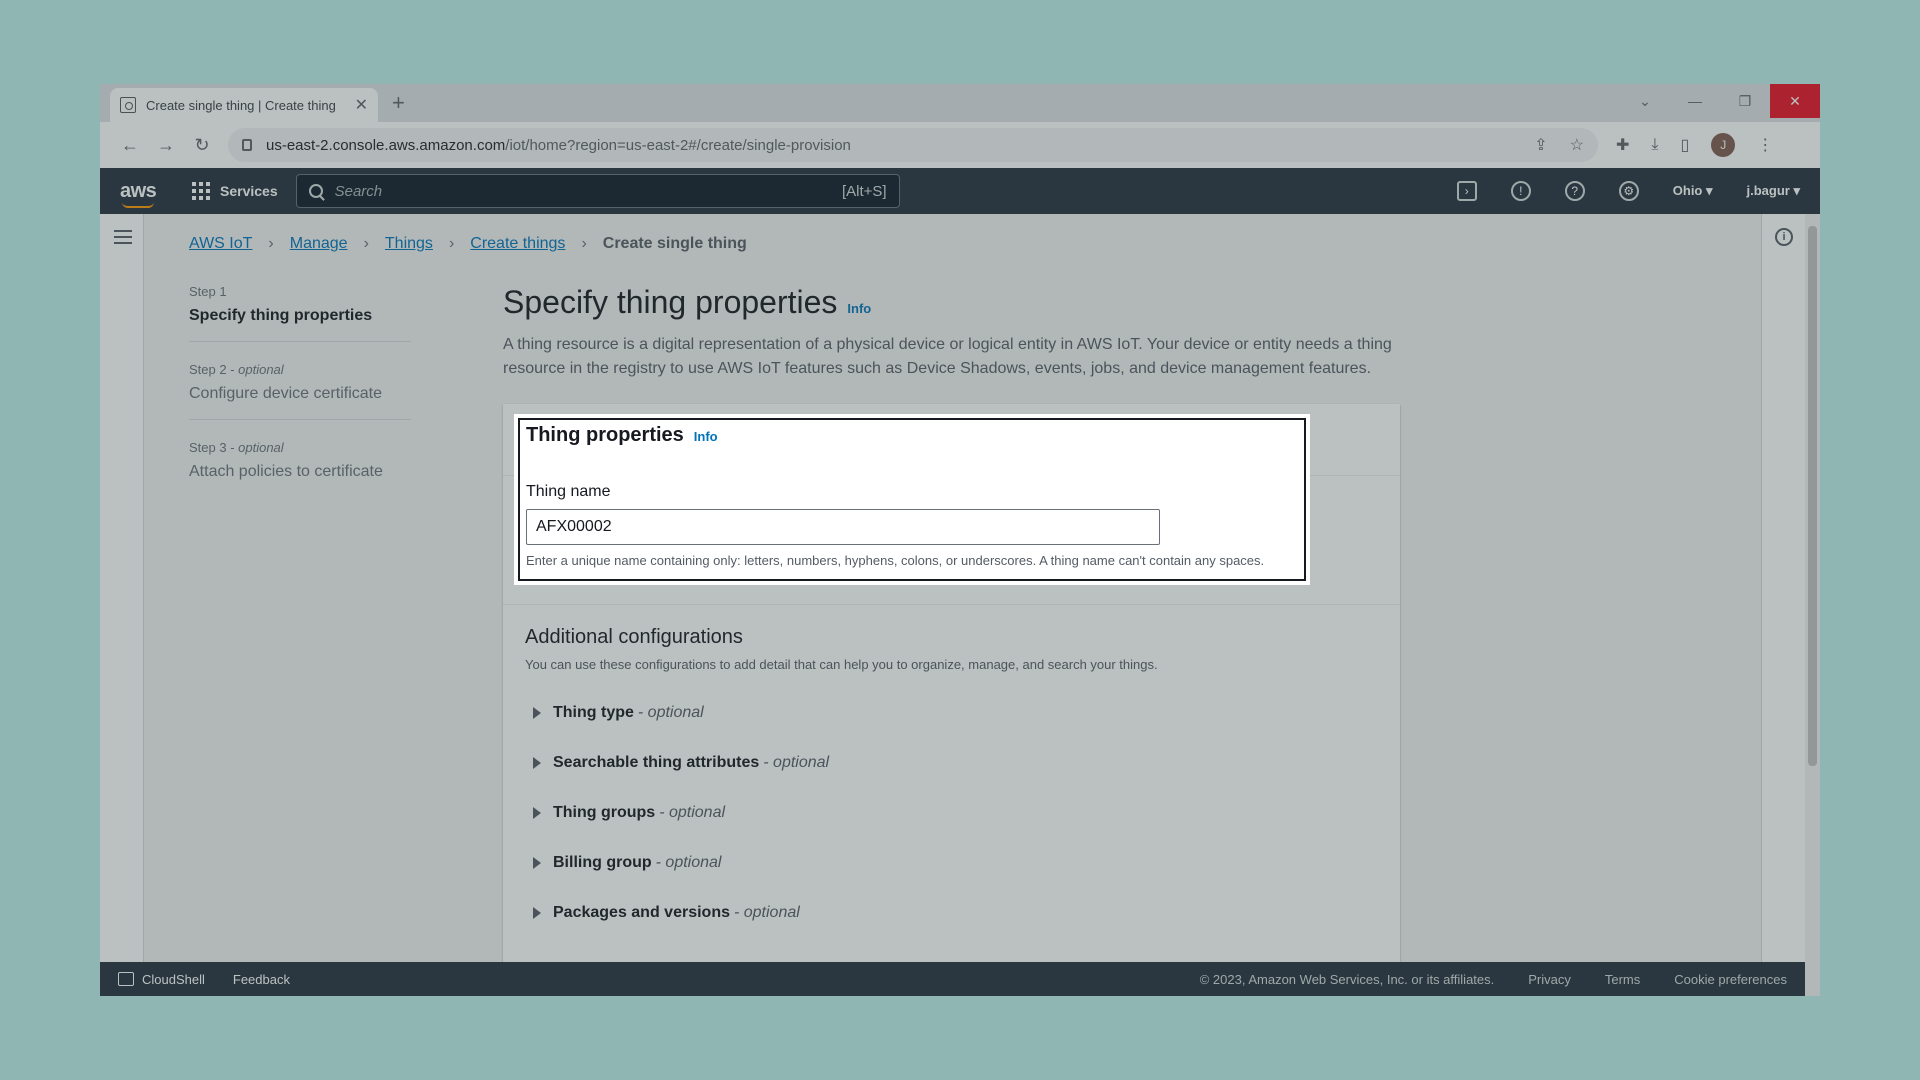 The width and height of the screenshot is (1920, 1080). What do you see at coordinates (841, 813) in the screenshot?
I see `expander-thing-groups: Thing groups - optional` at bounding box center [841, 813].